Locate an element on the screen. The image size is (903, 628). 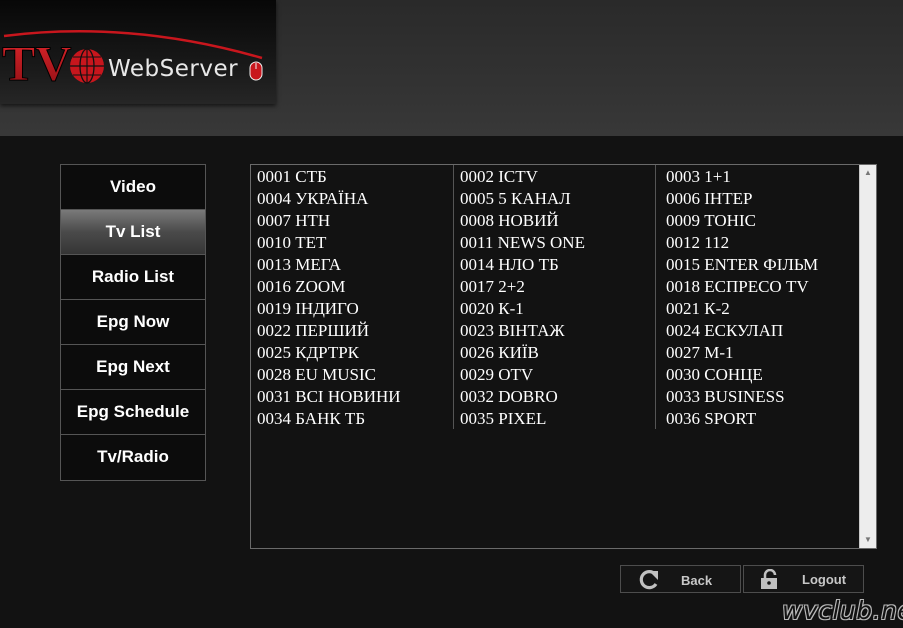
channel-item: 0006 ІНТЕР is located at coordinates (760, 198).